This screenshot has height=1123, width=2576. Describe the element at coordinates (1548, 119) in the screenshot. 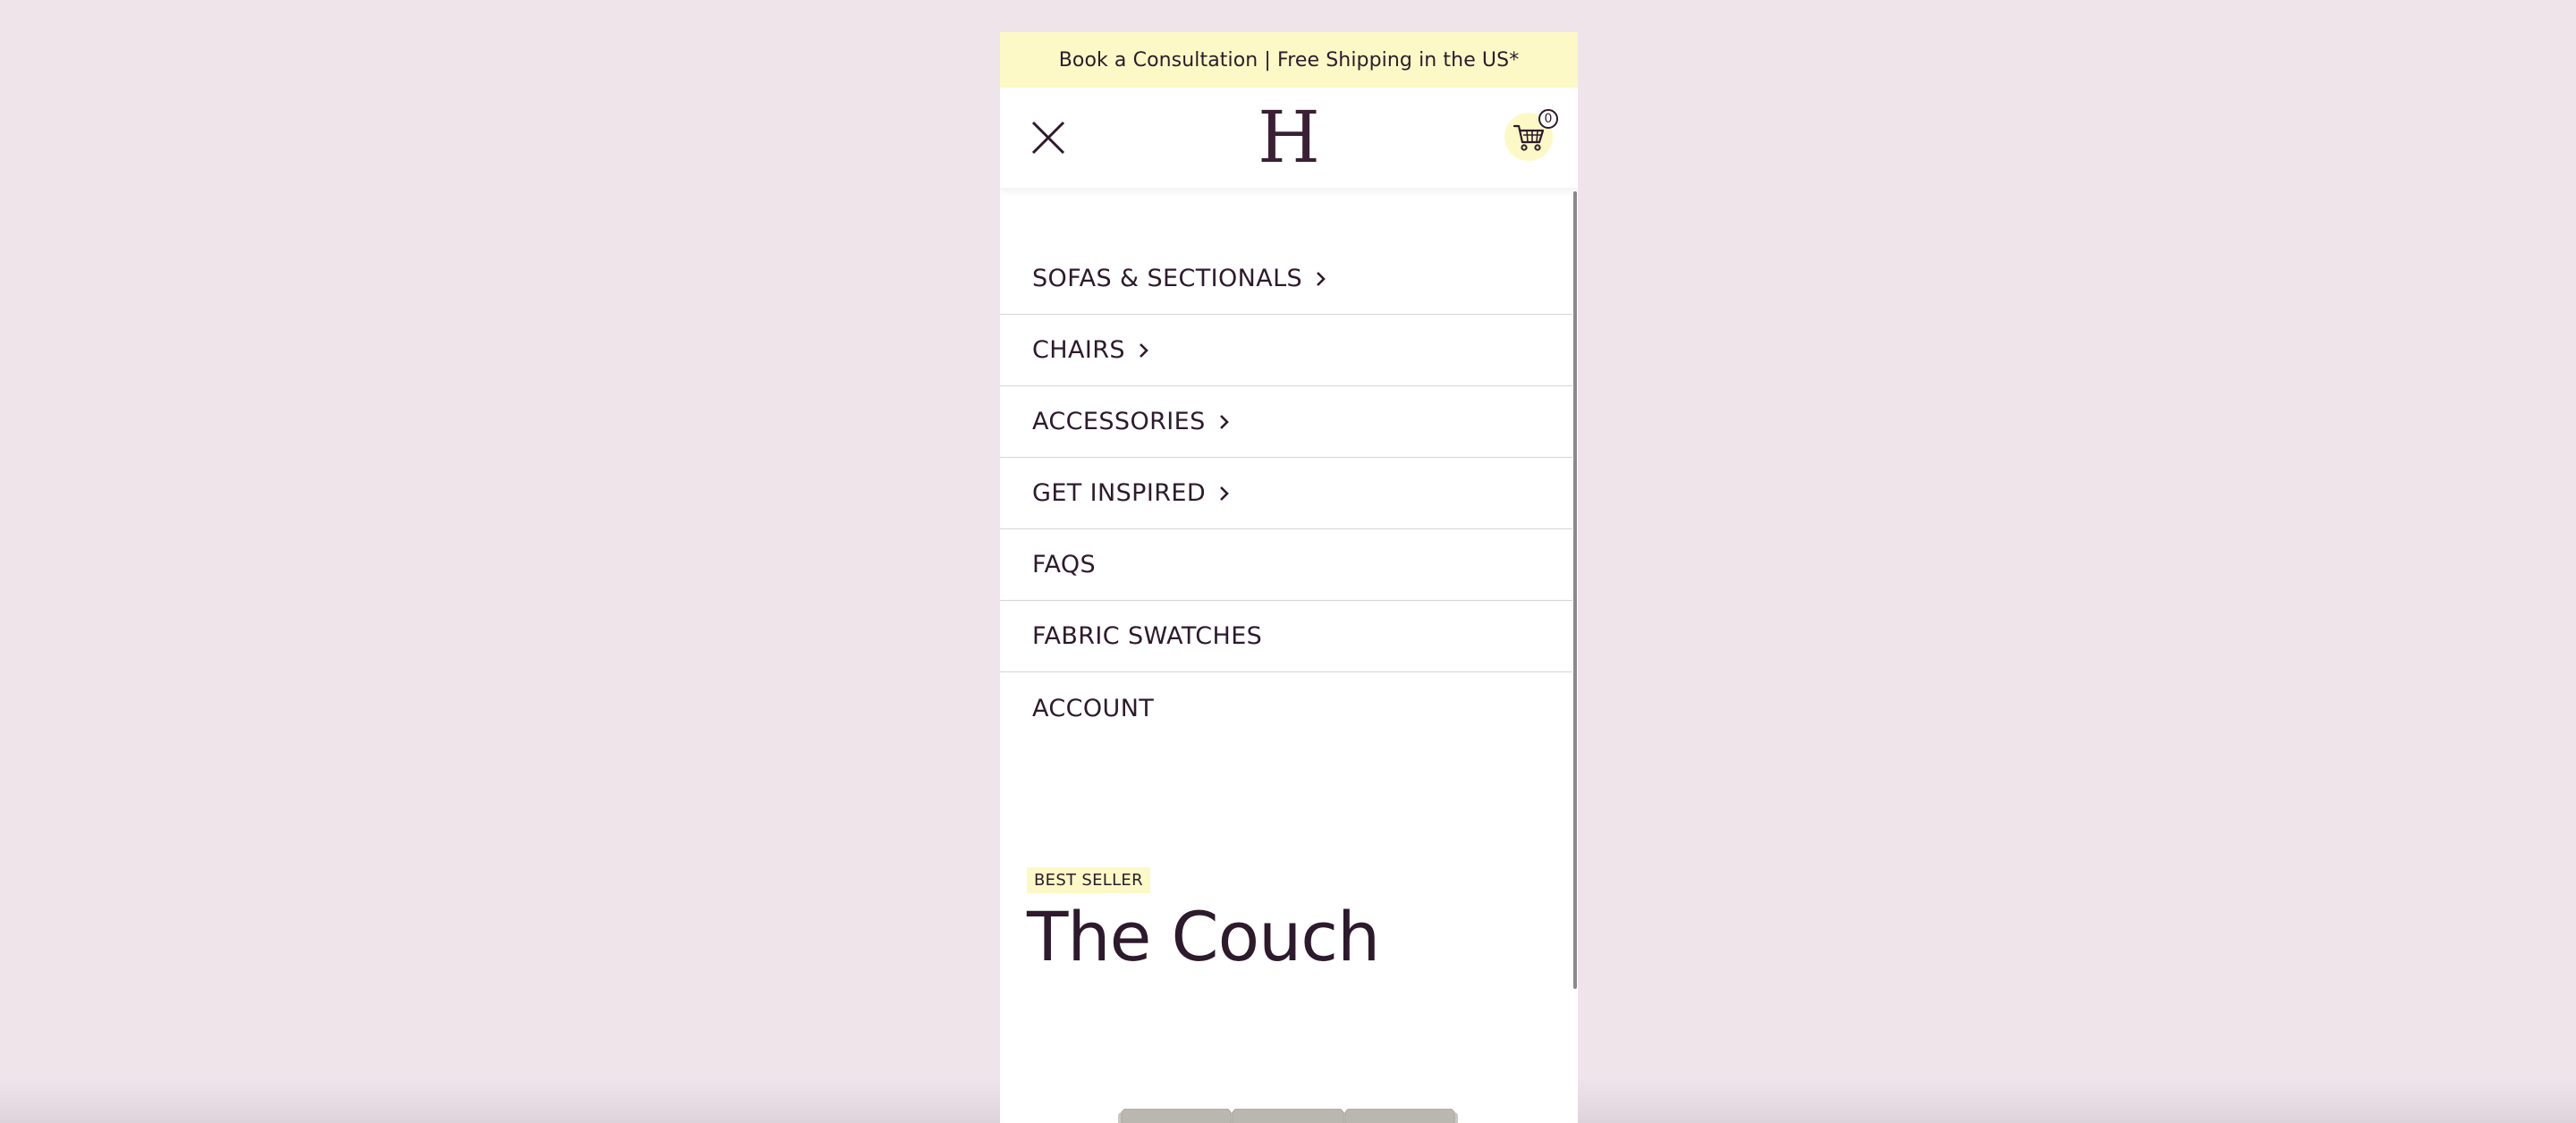

I see `cart-count-badge: 0` at that location.